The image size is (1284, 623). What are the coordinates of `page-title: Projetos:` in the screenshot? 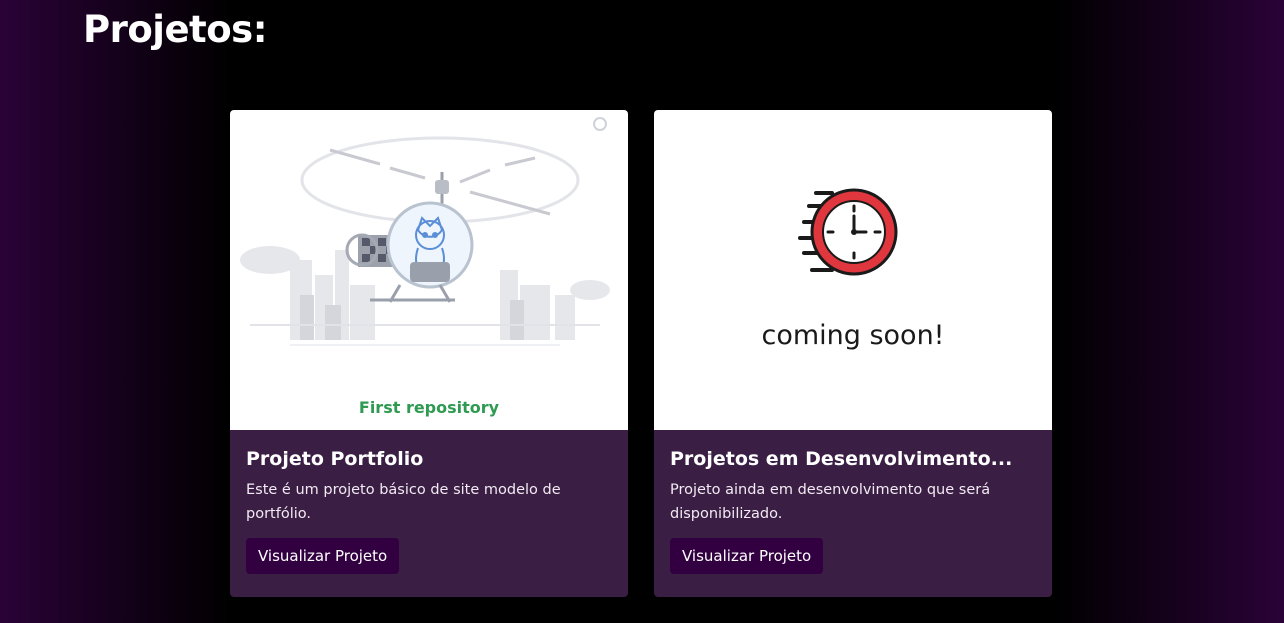 It's located at (175, 29).